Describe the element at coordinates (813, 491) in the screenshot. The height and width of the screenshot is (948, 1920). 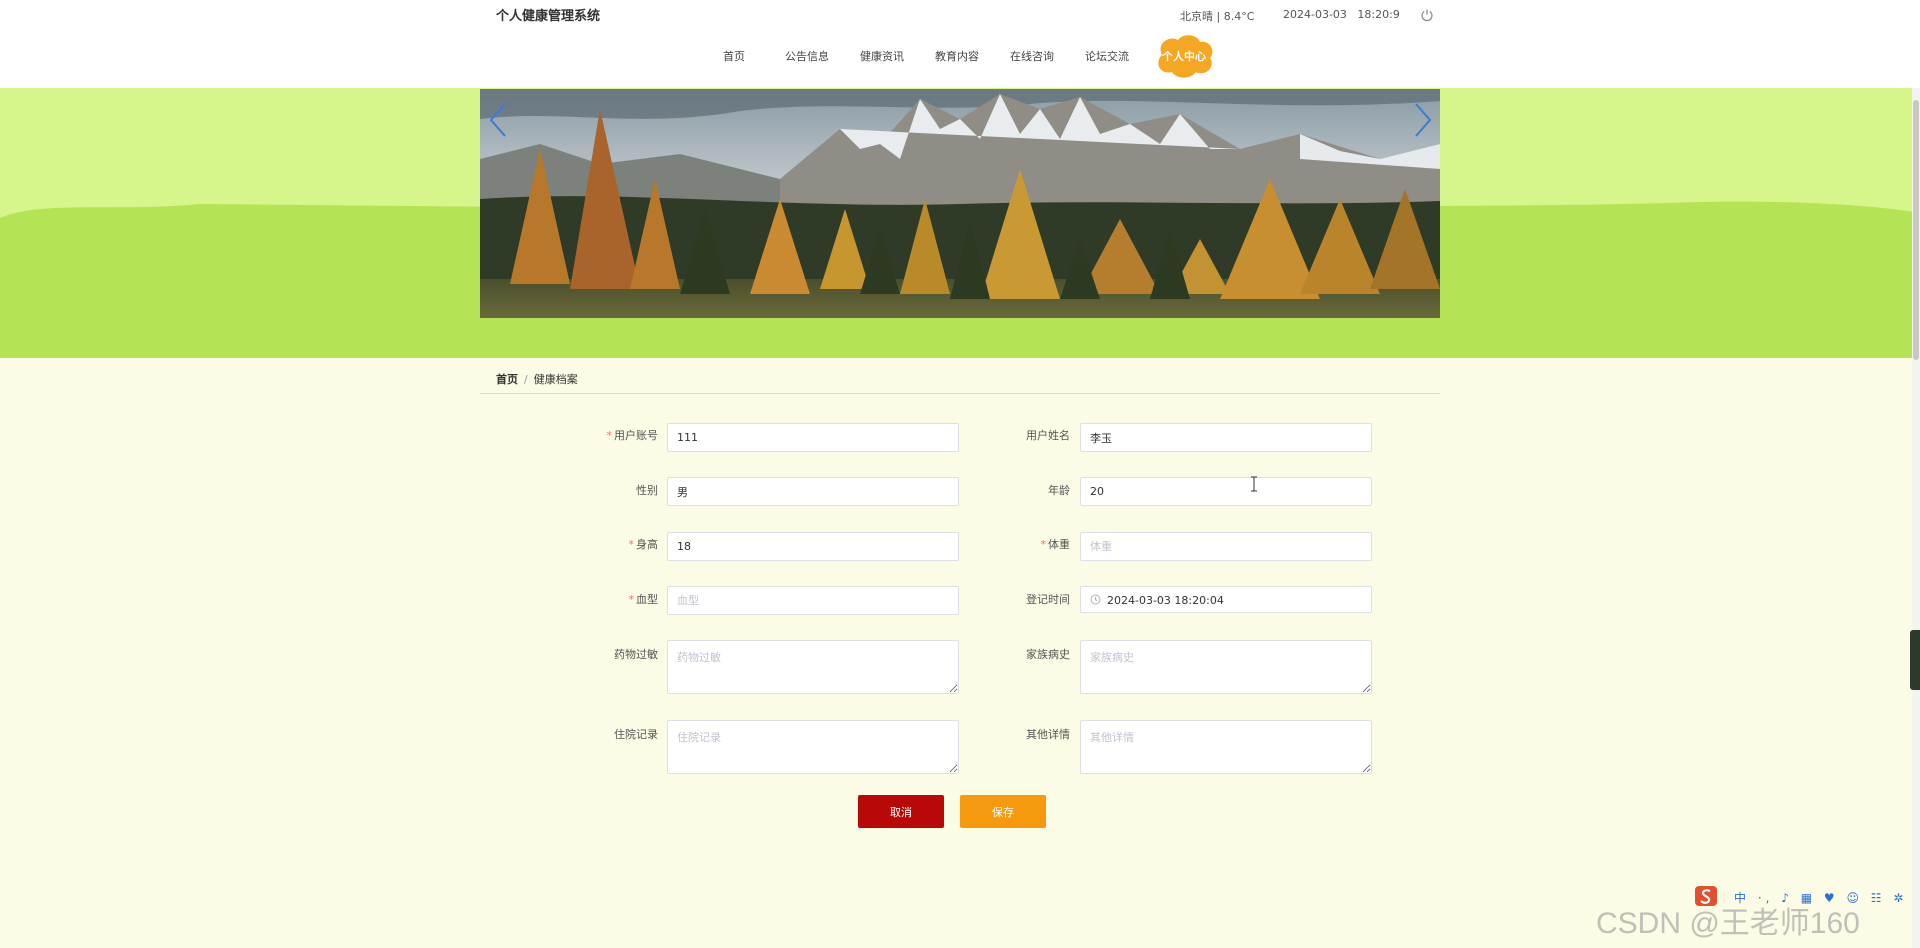
I see `gender-input` at that location.